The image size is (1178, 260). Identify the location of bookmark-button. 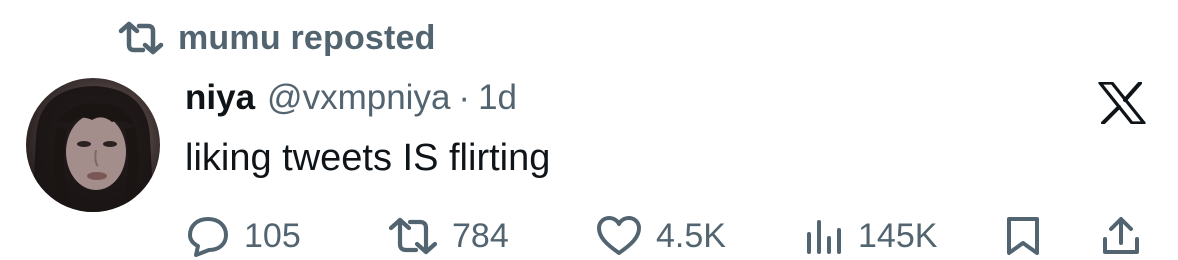
(1023, 236).